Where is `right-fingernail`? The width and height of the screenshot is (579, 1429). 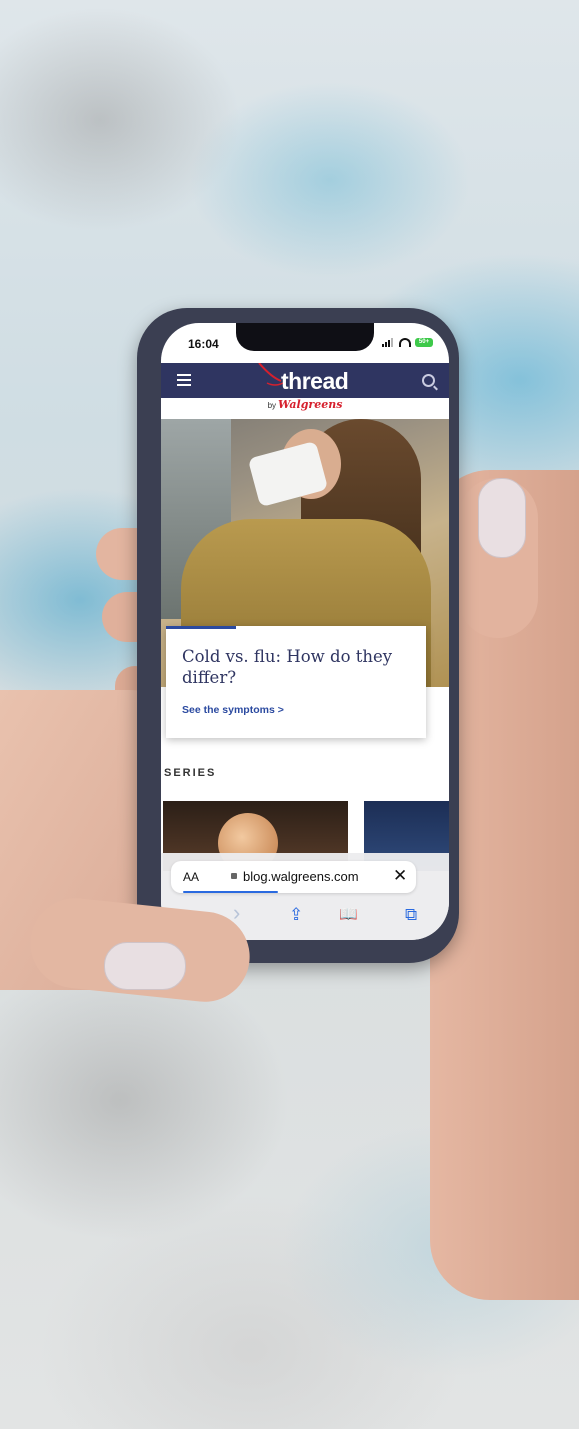
right-fingernail is located at coordinates (502, 518).